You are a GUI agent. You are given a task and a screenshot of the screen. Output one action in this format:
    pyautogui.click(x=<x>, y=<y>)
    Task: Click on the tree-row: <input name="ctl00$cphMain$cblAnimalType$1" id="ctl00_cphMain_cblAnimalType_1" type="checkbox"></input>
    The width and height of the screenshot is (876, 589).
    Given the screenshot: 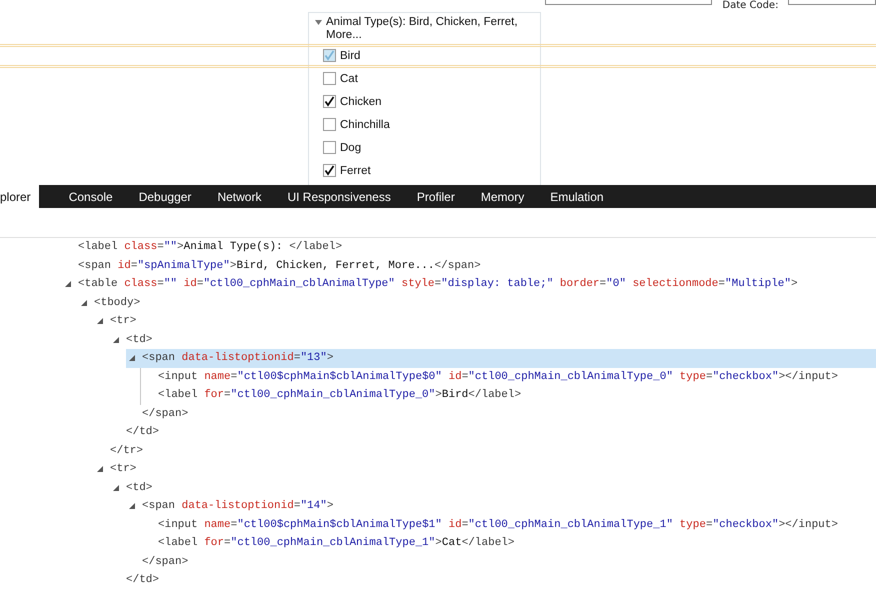 What is the action you would take?
    pyautogui.click(x=509, y=525)
    